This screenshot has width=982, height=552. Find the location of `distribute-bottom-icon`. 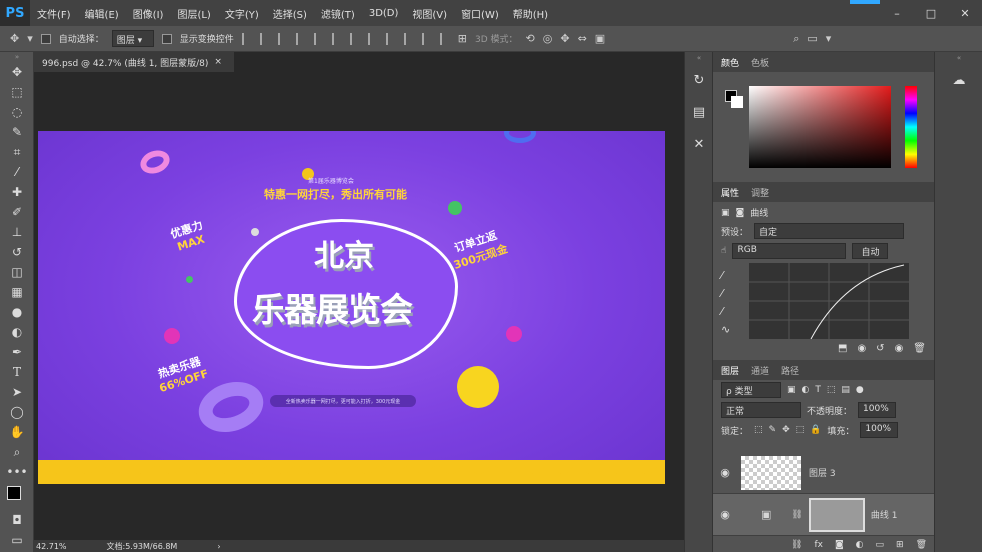

distribute-bottom-icon is located at coordinates (390, 38).